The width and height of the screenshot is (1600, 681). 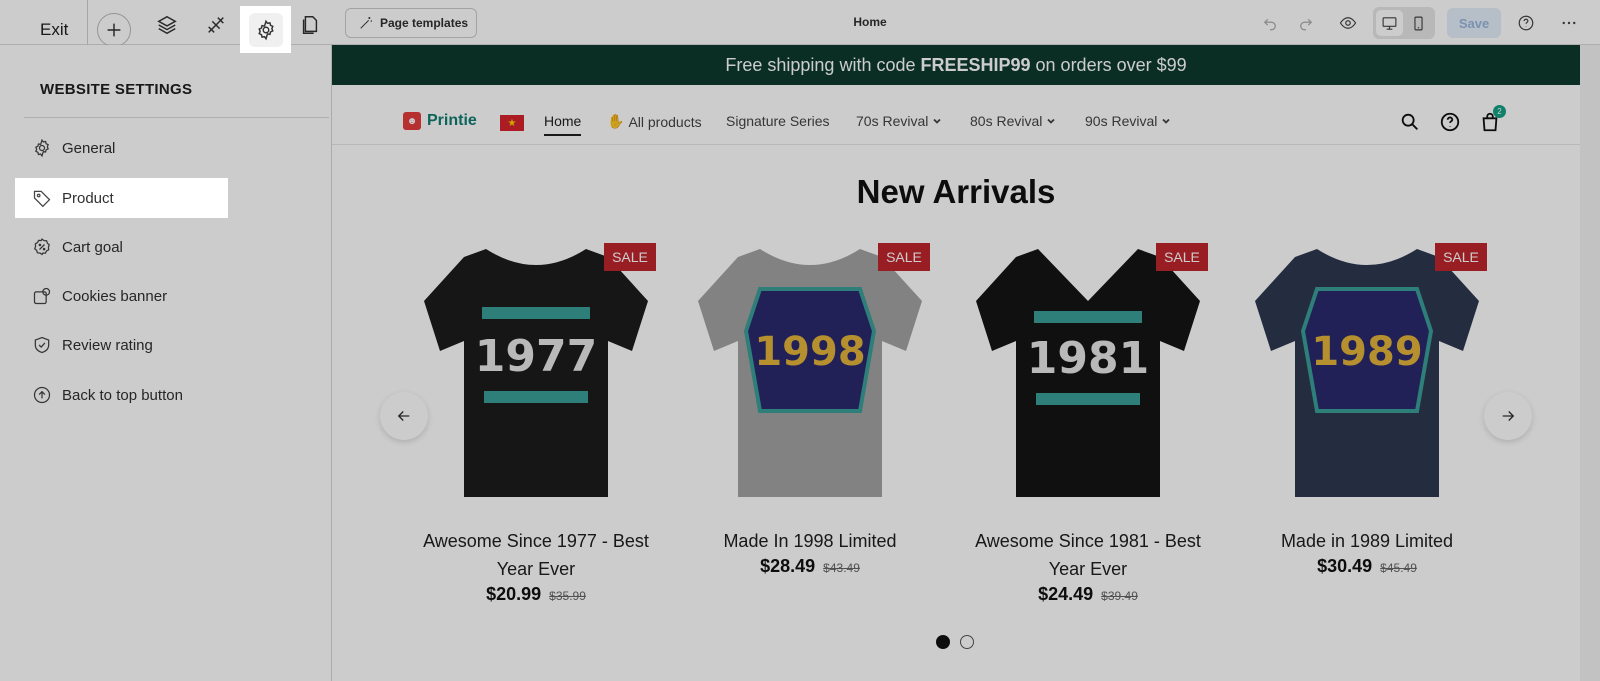 I want to click on mobile-view-button, so click(x=1418, y=23).